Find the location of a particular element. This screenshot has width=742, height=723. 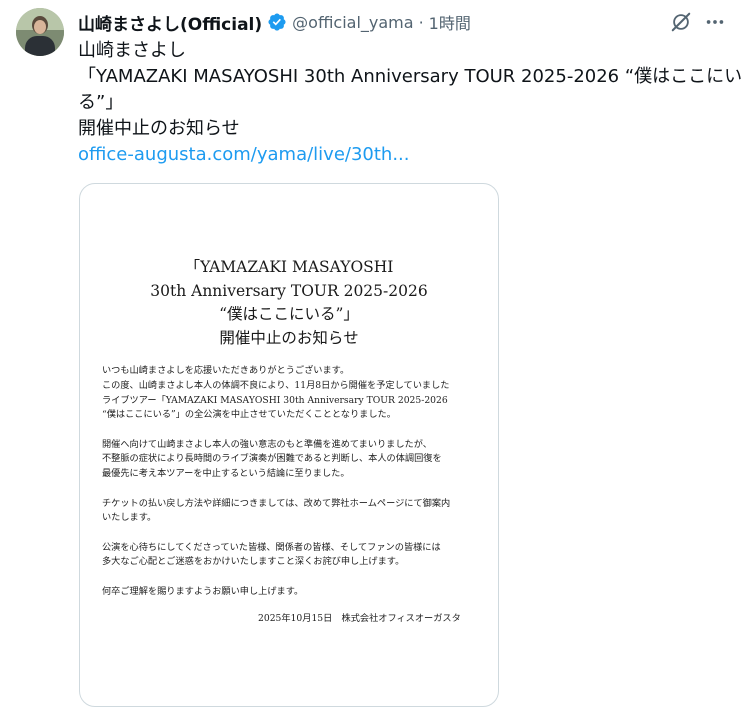

document-line: この度、山崎まさよし本人の体調不良により、11月8日から開催を予定していました is located at coordinates (276, 385).